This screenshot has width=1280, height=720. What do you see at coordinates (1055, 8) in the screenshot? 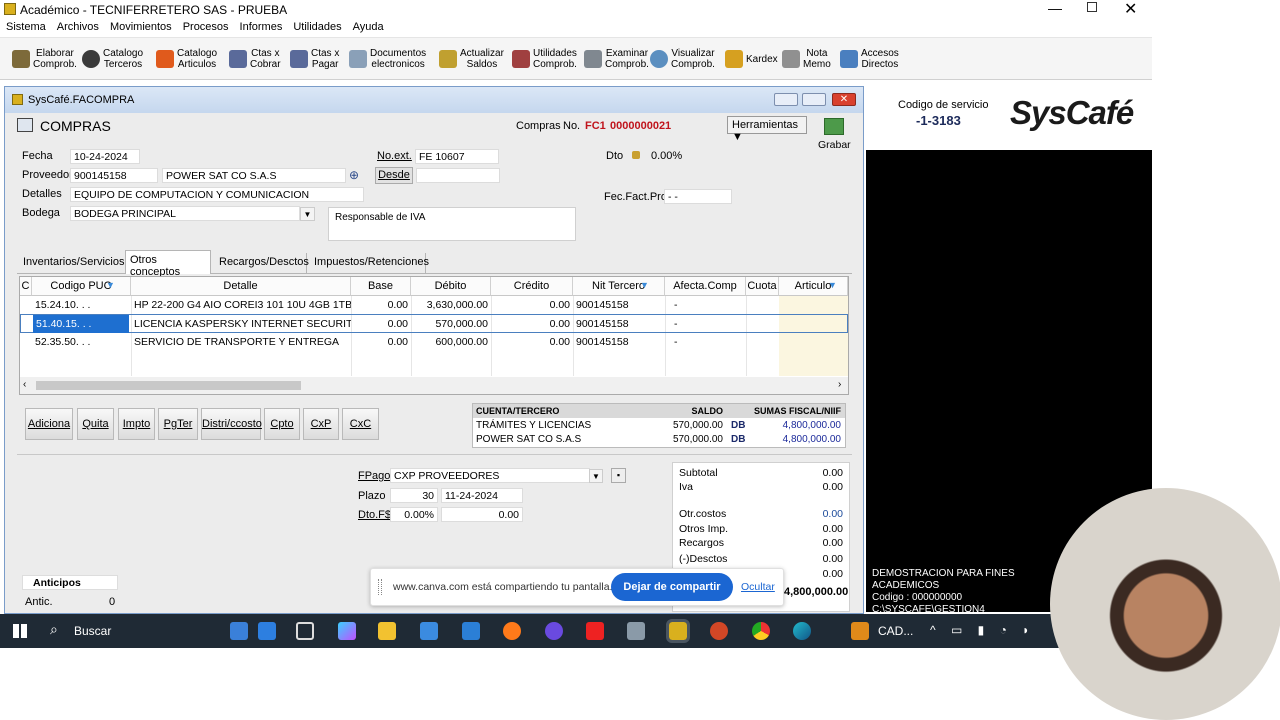
I see `minimize-button: —` at bounding box center [1055, 8].